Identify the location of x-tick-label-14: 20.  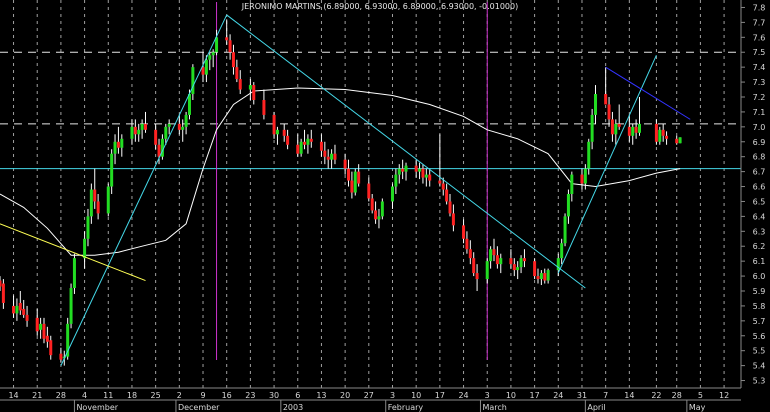
(345, 395).